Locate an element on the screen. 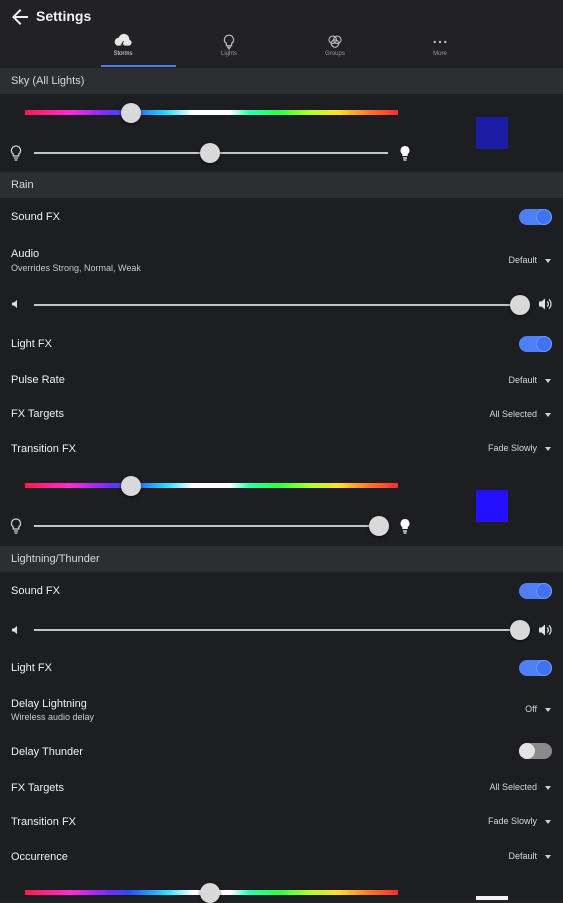  pulse-rate-dropdown: Default is located at coordinates (529, 380).